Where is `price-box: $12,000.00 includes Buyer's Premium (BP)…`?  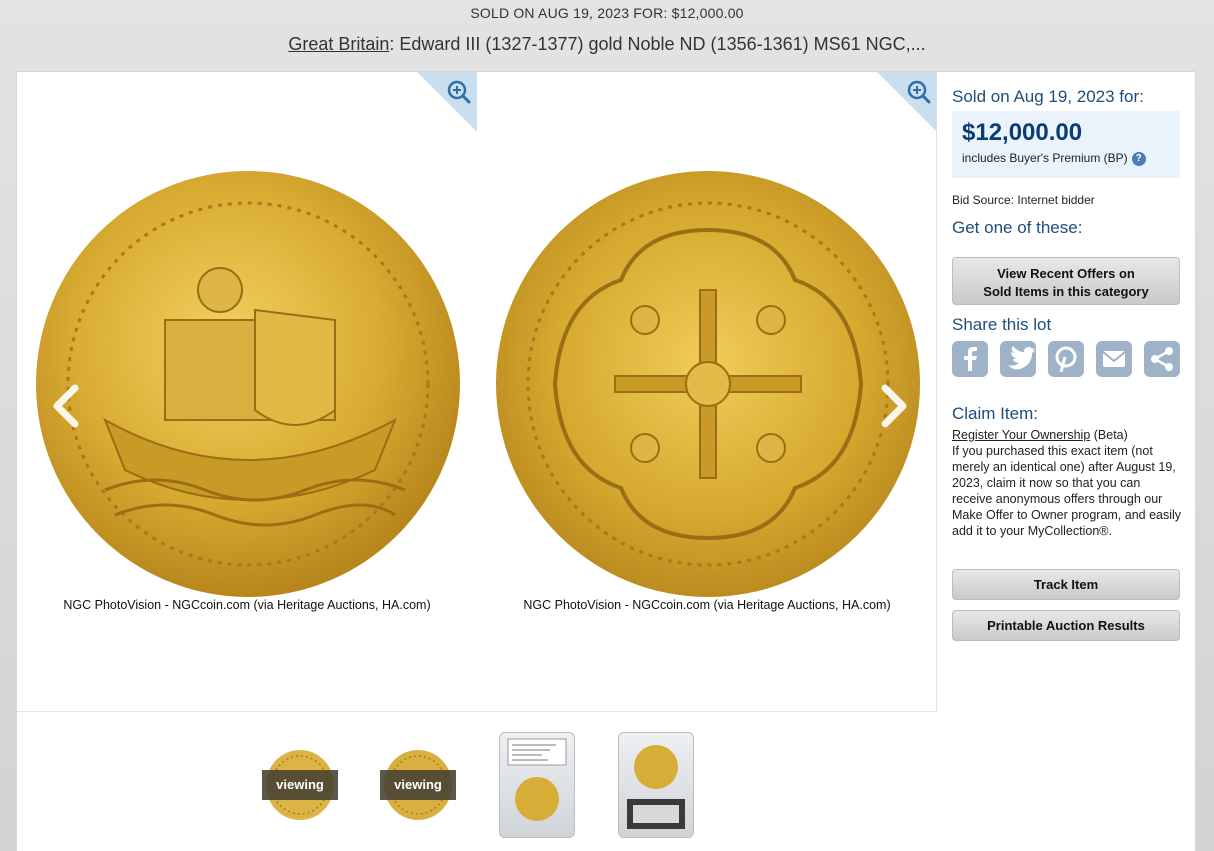
price-box: $12,000.00 includes Buyer's Premium (BP)… is located at coordinates (1066, 144).